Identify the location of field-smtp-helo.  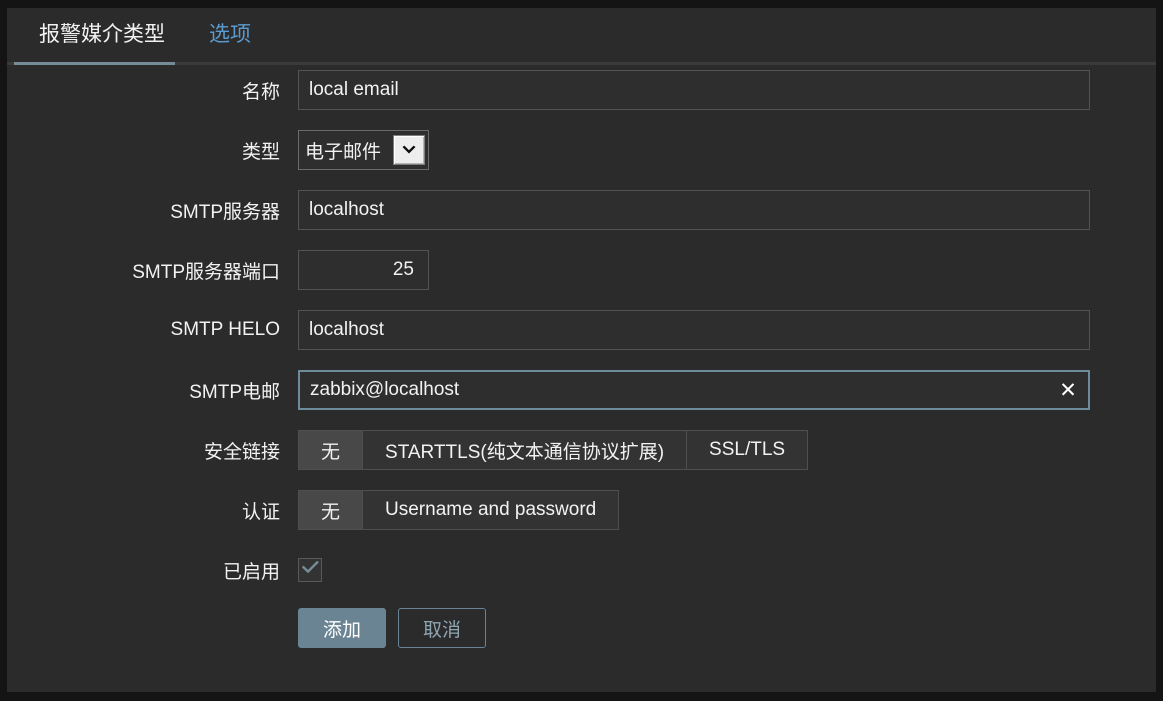
(727, 330).